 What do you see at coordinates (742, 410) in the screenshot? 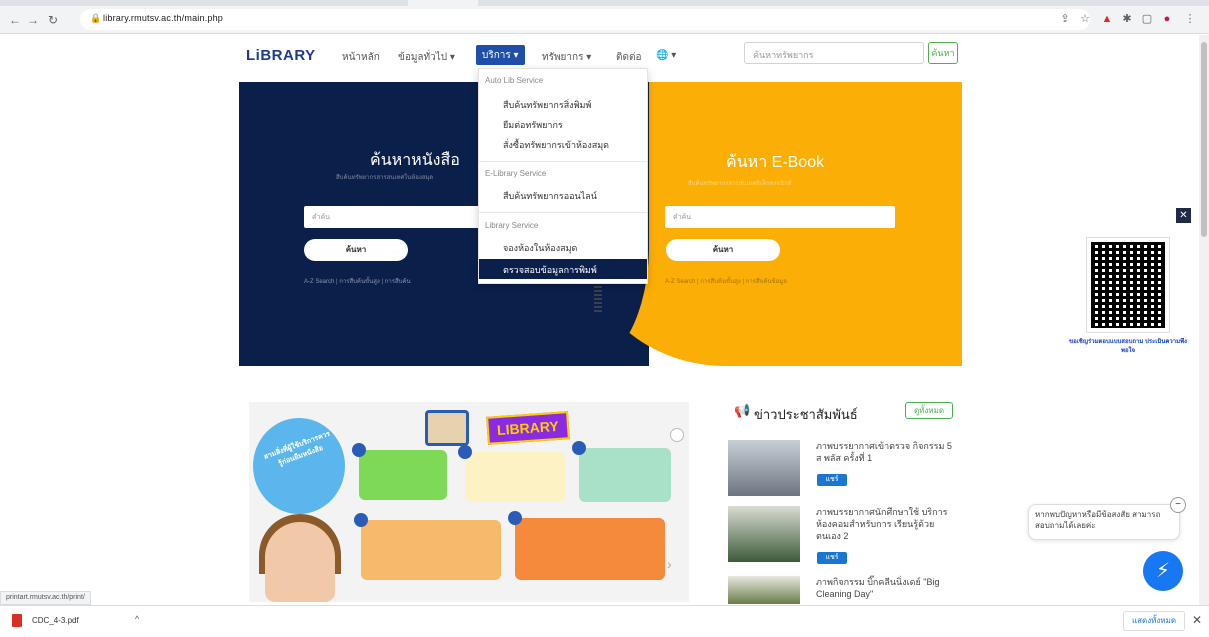
I see `megaphone-icon: 📢` at bounding box center [742, 410].